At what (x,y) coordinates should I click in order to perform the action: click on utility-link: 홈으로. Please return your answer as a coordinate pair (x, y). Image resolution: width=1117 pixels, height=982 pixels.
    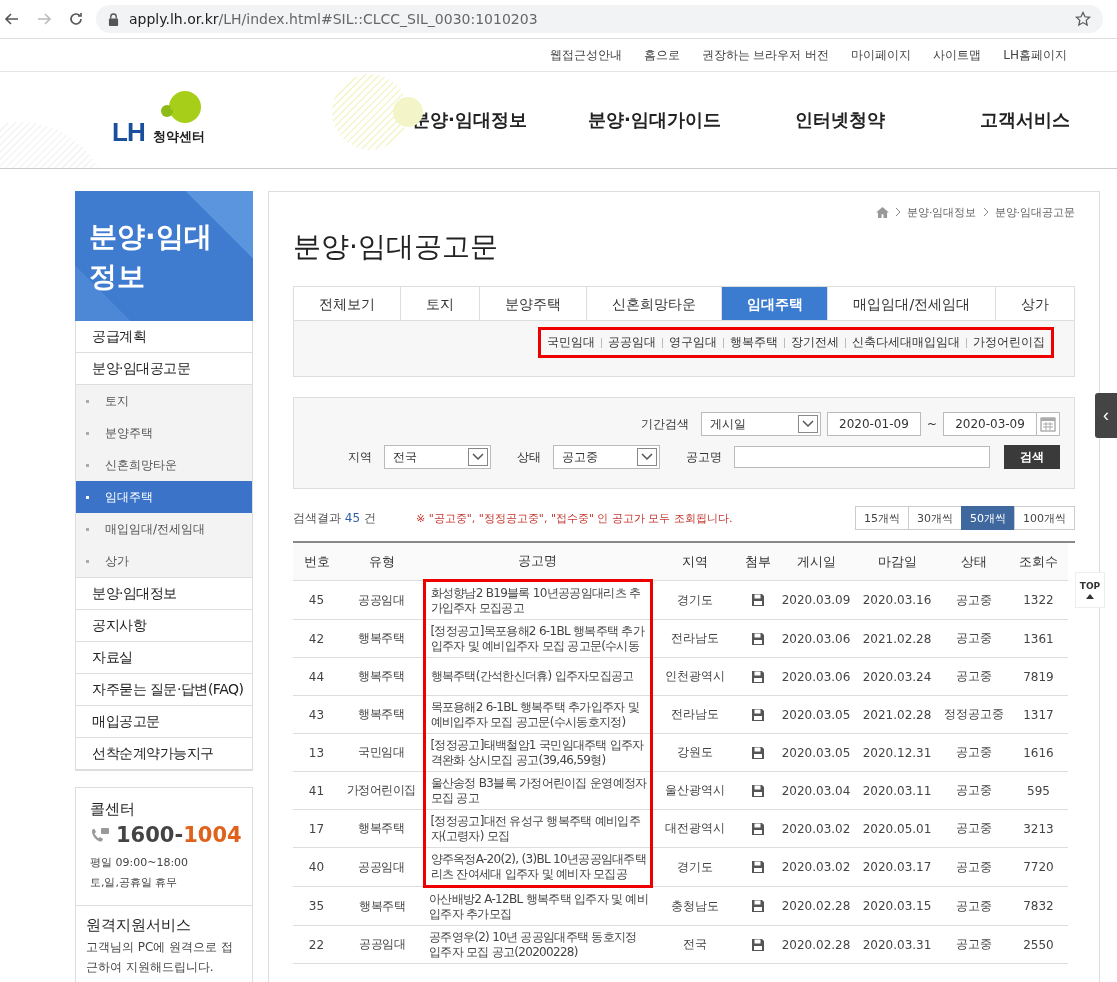
    Looking at the image, I should click on (661, 55).